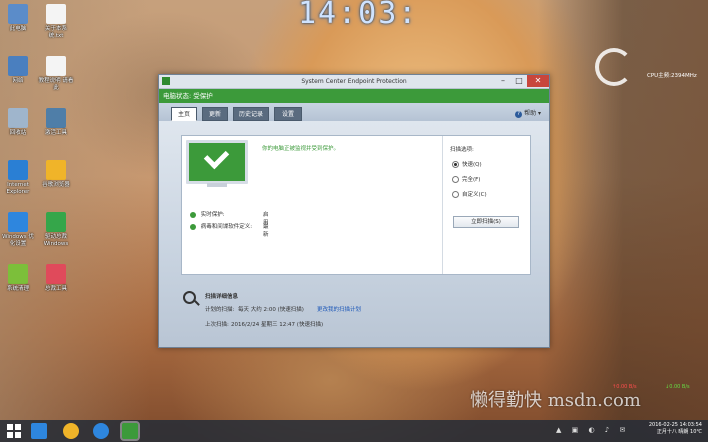 Image resolution: width=708 pixels, height=442 pixels. Describe the element at coordinates (216, 156) in the screenshot. I see `checkmark-icon` at that location.